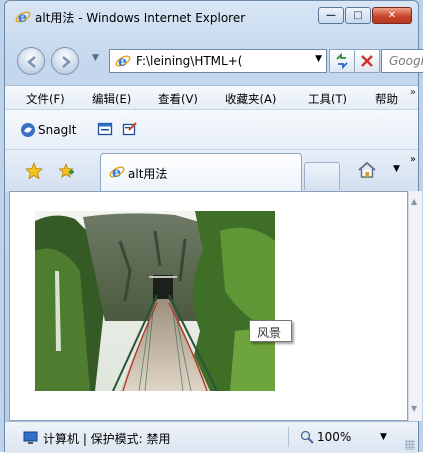 This screenshot has width=423, height=453. What do you see at coordinates (413, 92) in the screenshot?
I see `menu-overflow-icon: »` at bounding box center [413, 92].